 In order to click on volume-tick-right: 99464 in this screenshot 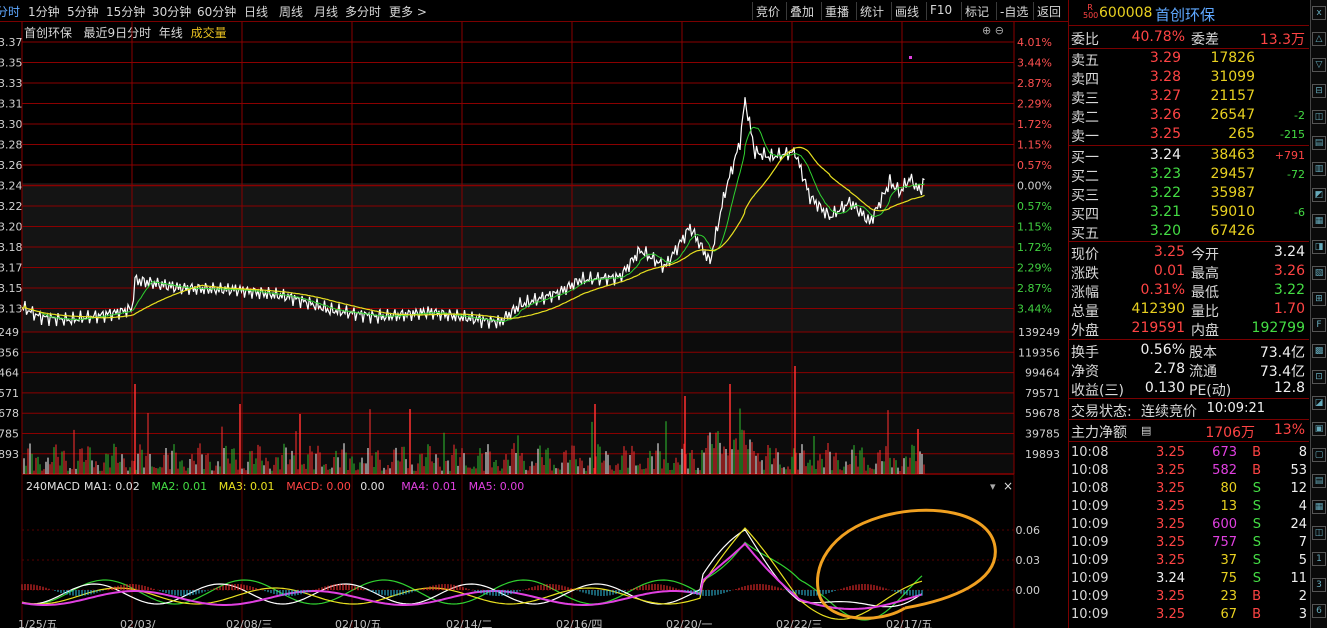, I will do `click(1042, 373)`.